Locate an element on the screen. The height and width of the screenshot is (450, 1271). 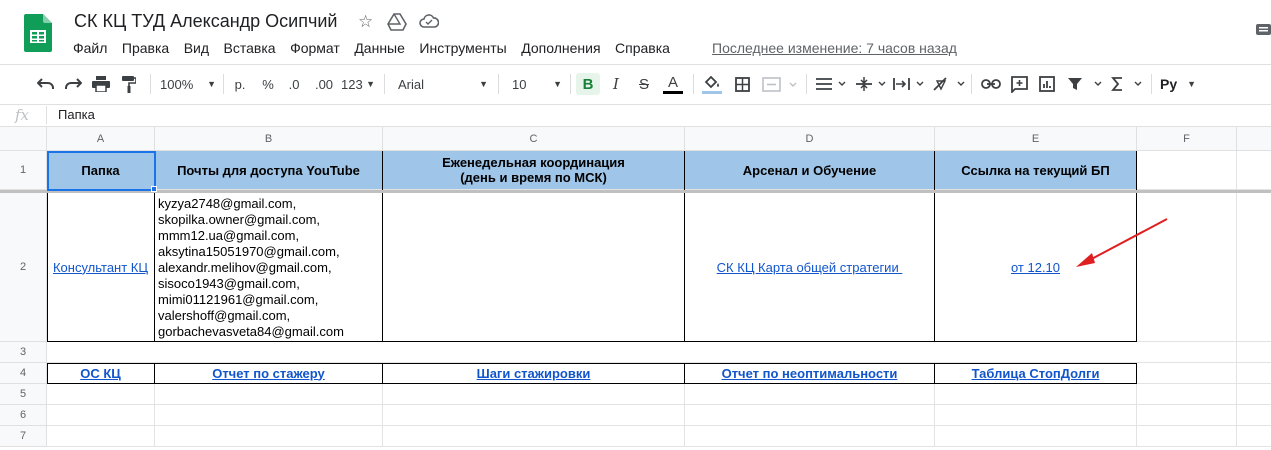
cell-d2: СК КЦ Карта общей стратегии is located at coordinates (810, 267).